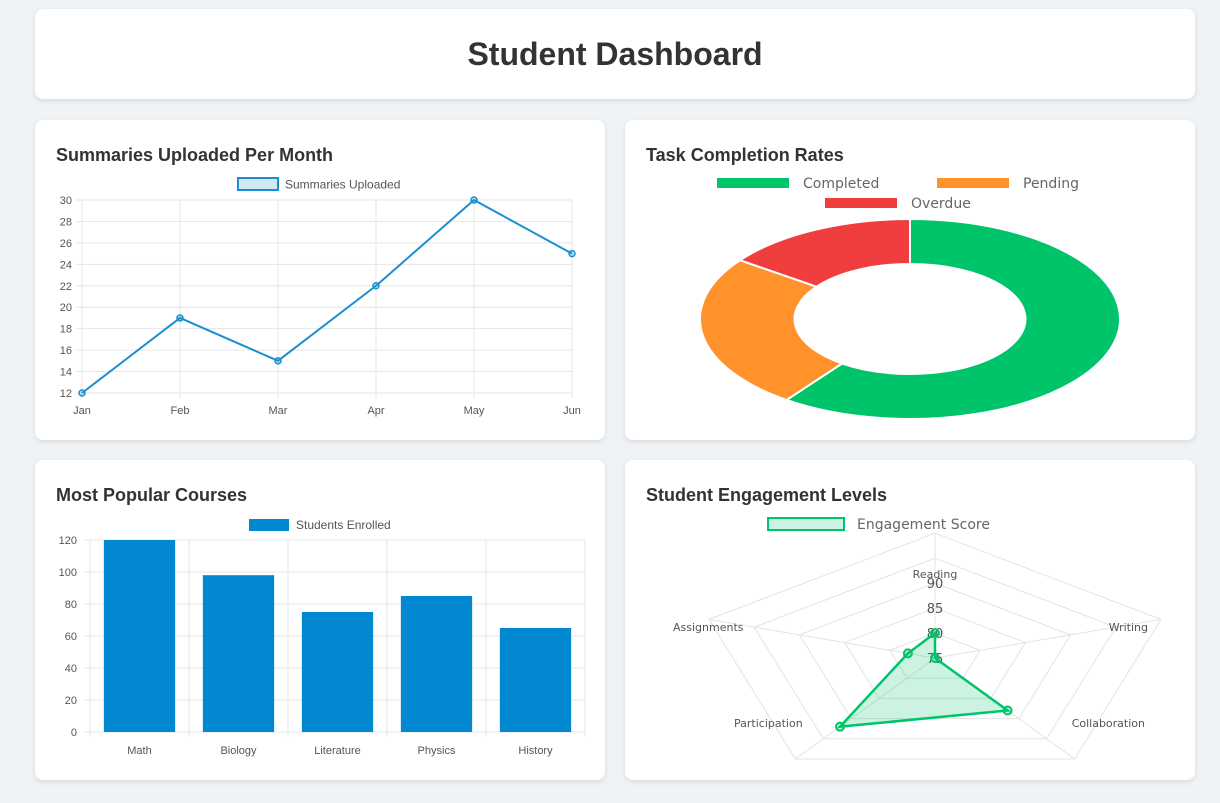 This screenshot has width=1220, height=803. Describe the element at coordinates (71, 605) in the screenshot. I see `y-tick-label: 80` at that location.